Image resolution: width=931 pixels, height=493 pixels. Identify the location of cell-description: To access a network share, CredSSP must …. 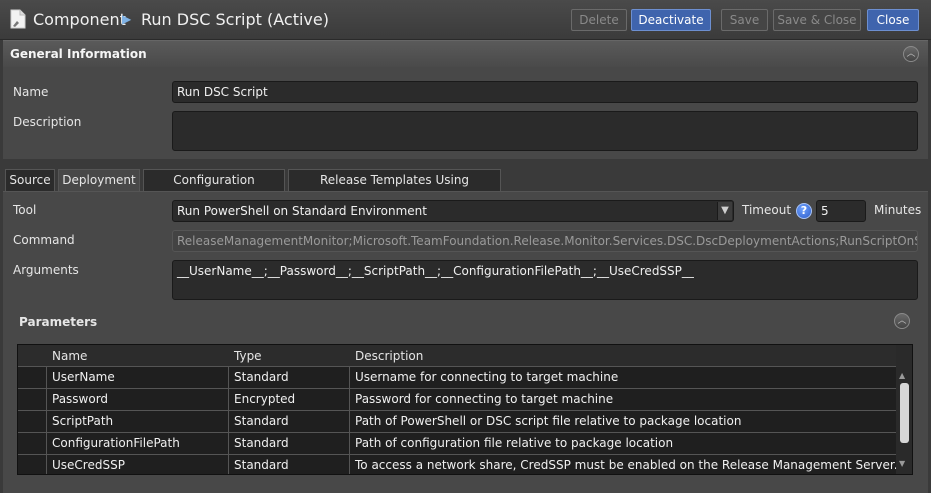
(625, 465).